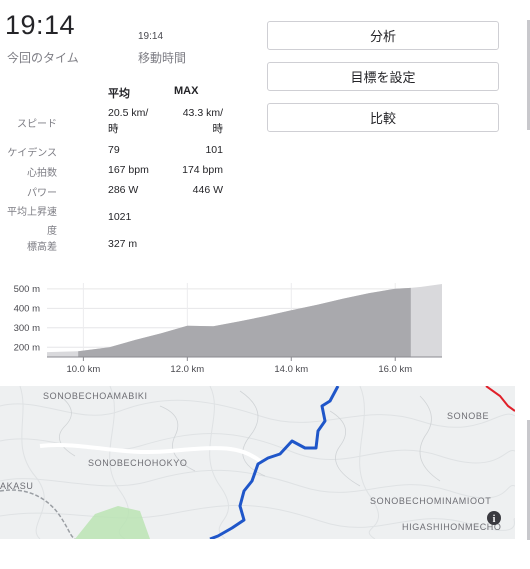  What do you see at coordinates (468, 416) in the screenshot?
I see `map-label-sonobe: SONOBE` at bounding box center [468, 416].